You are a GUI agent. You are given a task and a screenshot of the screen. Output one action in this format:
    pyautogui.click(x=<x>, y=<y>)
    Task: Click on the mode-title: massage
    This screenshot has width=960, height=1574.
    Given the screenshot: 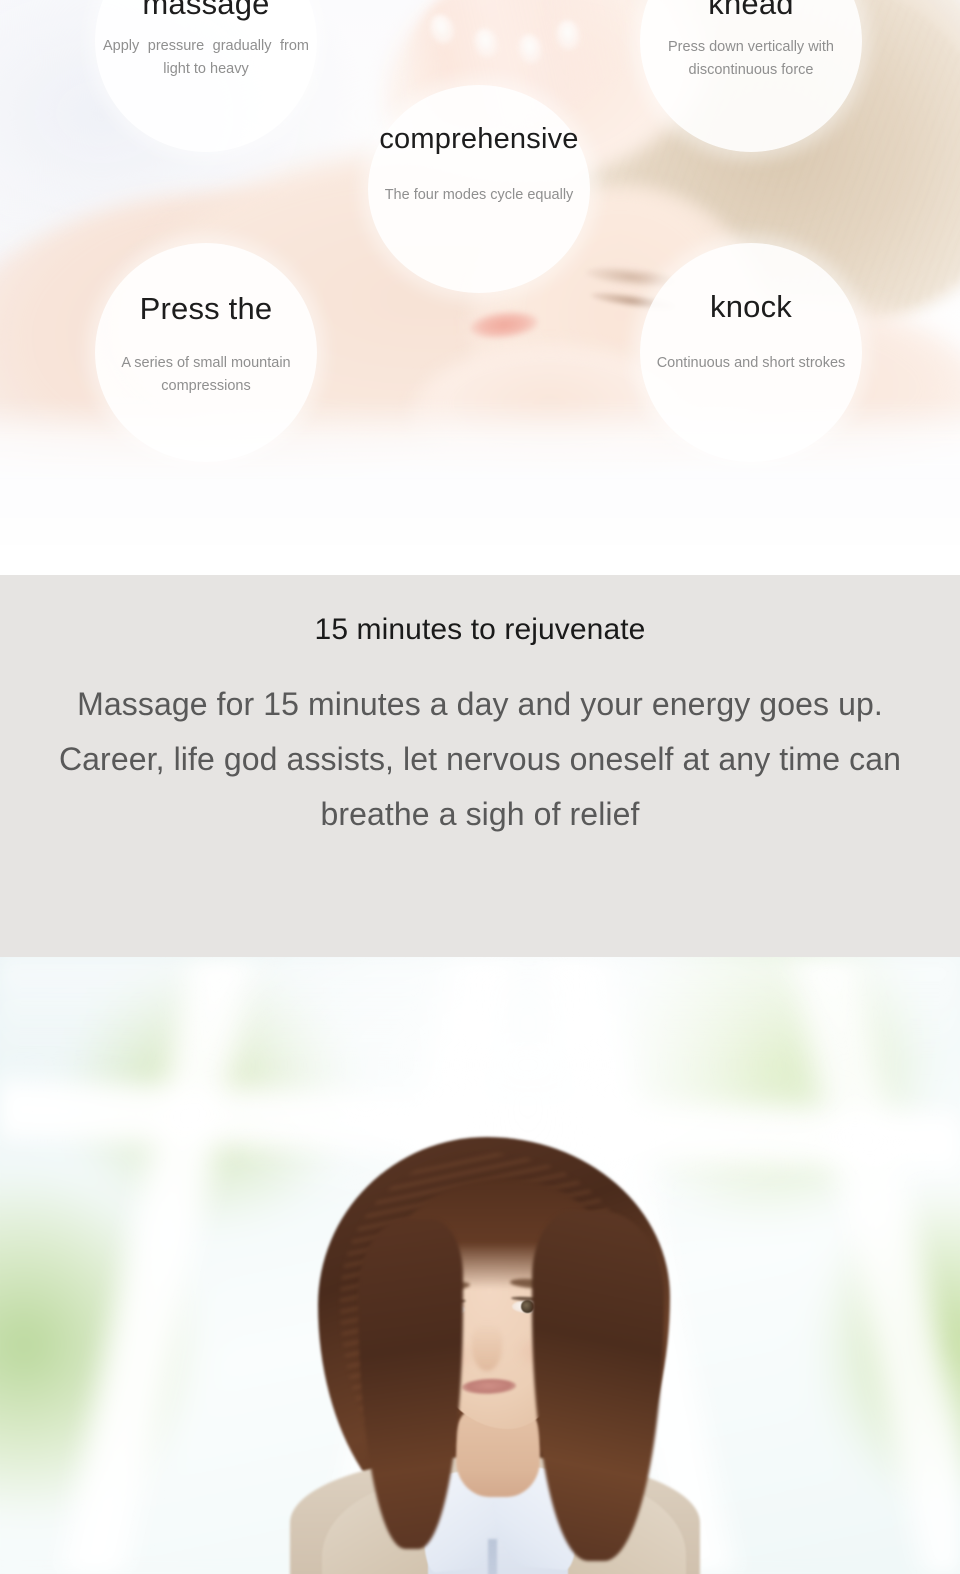 What is the action you would take?
    pyautogui.click(x=206, y=10)
    